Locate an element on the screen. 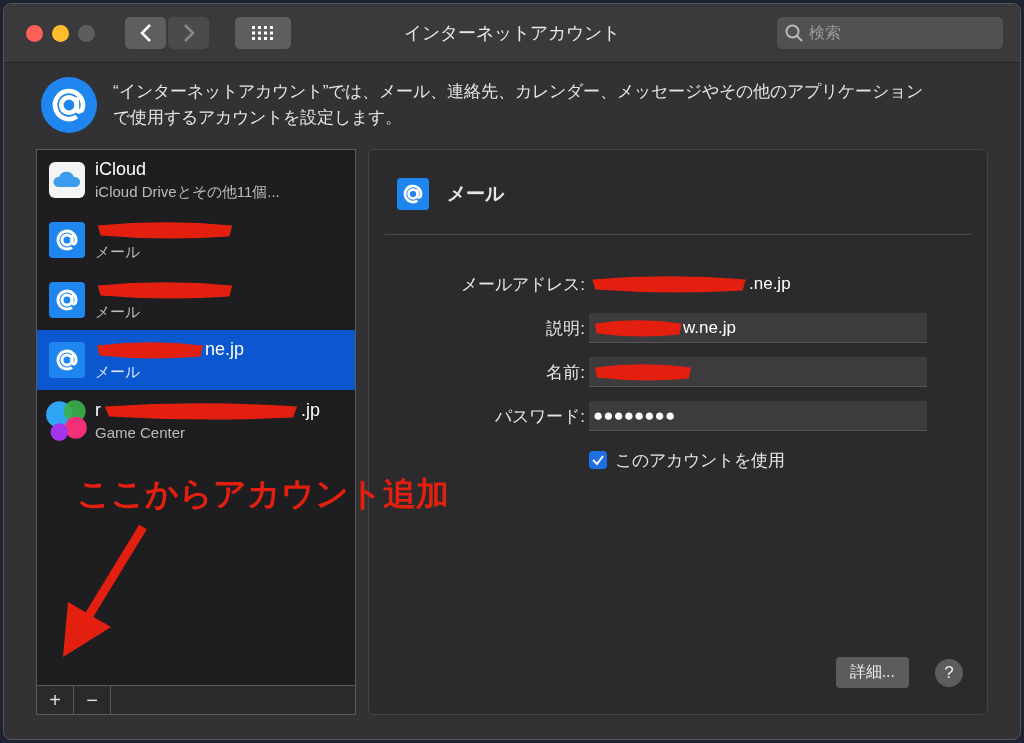 The height and width of the screenshot is (743, 1024). search-input: 検索 is located at coordinates (902, 33).